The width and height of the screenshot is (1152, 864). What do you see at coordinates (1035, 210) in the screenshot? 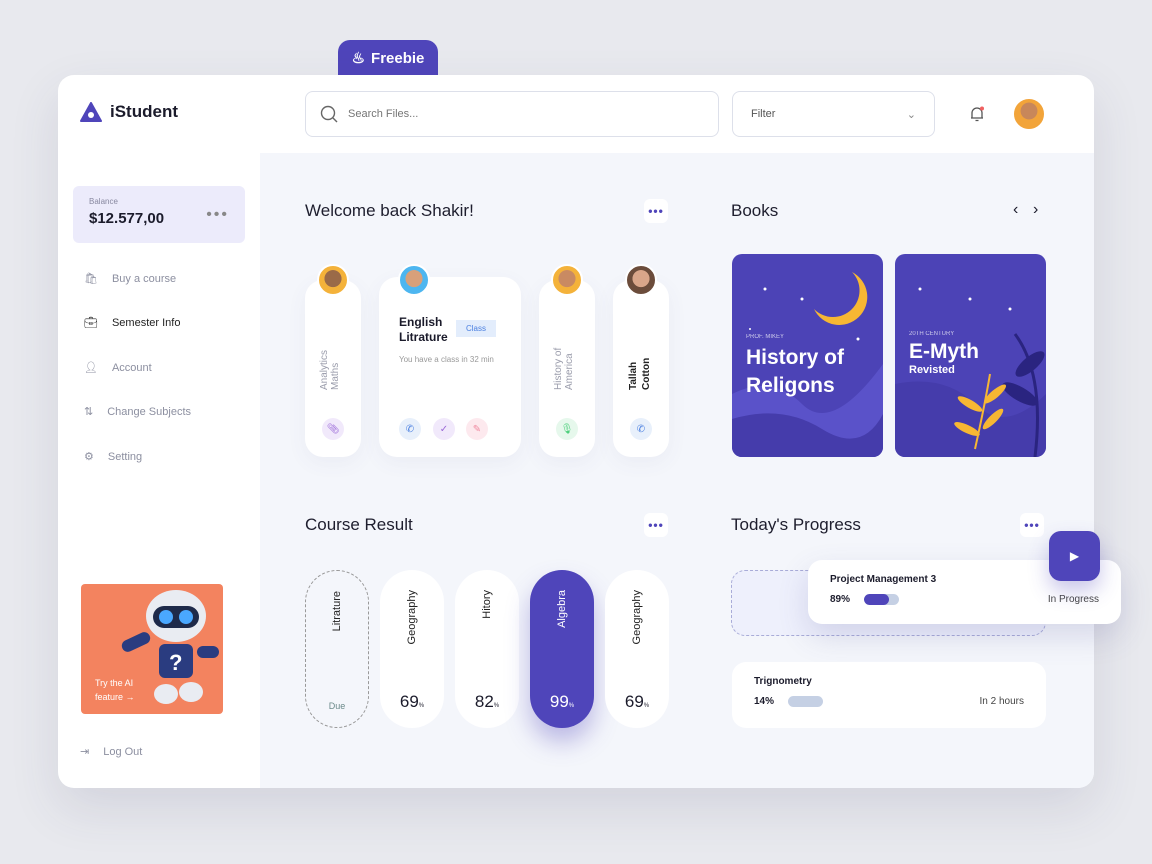
I see `chevron-right-icon: ›` at bounding box center [1035, 210].